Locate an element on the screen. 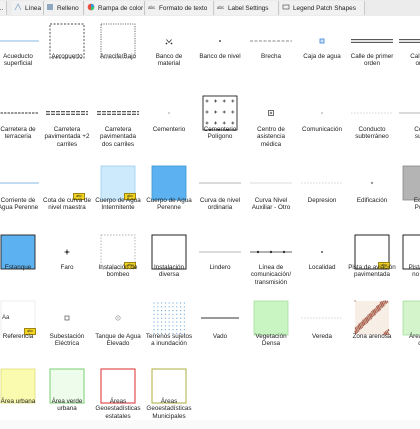  symbol-item: Conducto subterráneo is located at coordinates (372, 127).